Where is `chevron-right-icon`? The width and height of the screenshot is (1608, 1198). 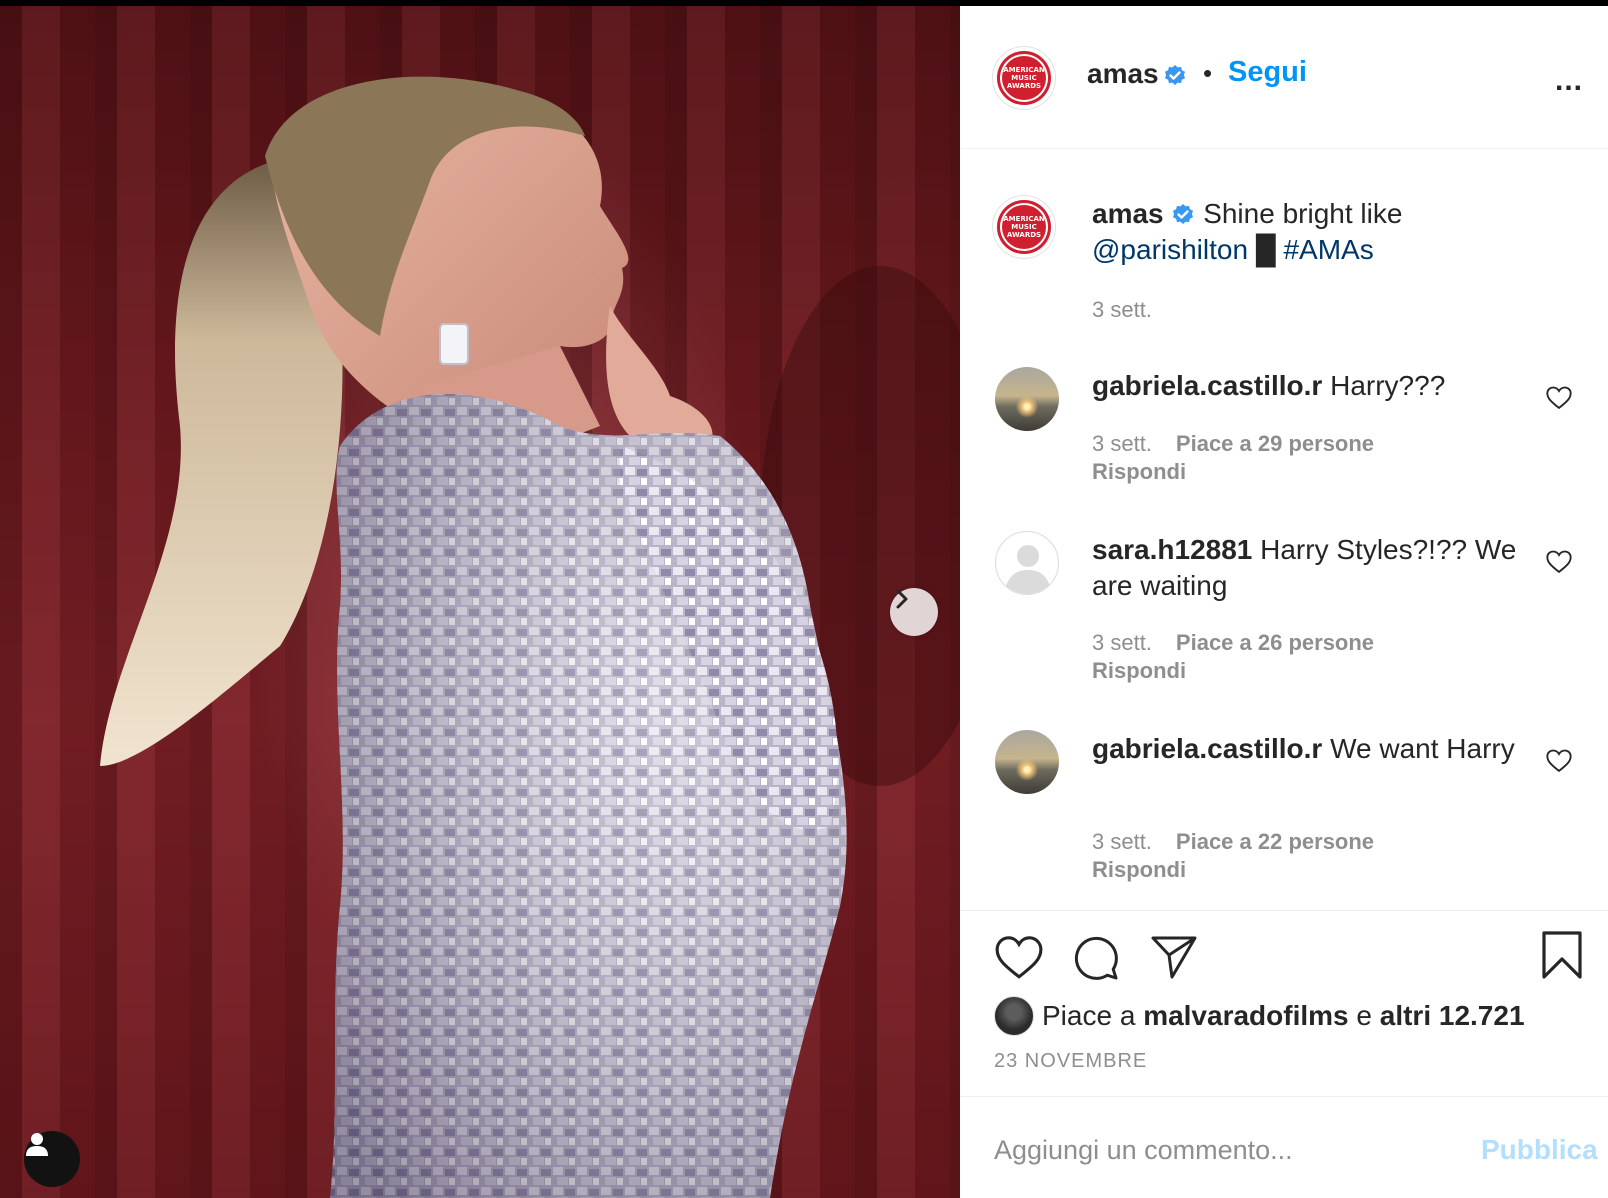 chevron-right-icon is located at coordinates (902, 599).